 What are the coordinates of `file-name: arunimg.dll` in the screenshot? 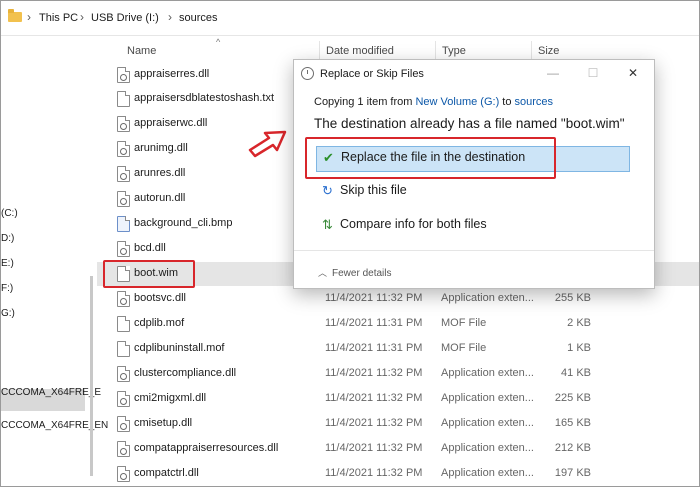 It's located at (161, 148).